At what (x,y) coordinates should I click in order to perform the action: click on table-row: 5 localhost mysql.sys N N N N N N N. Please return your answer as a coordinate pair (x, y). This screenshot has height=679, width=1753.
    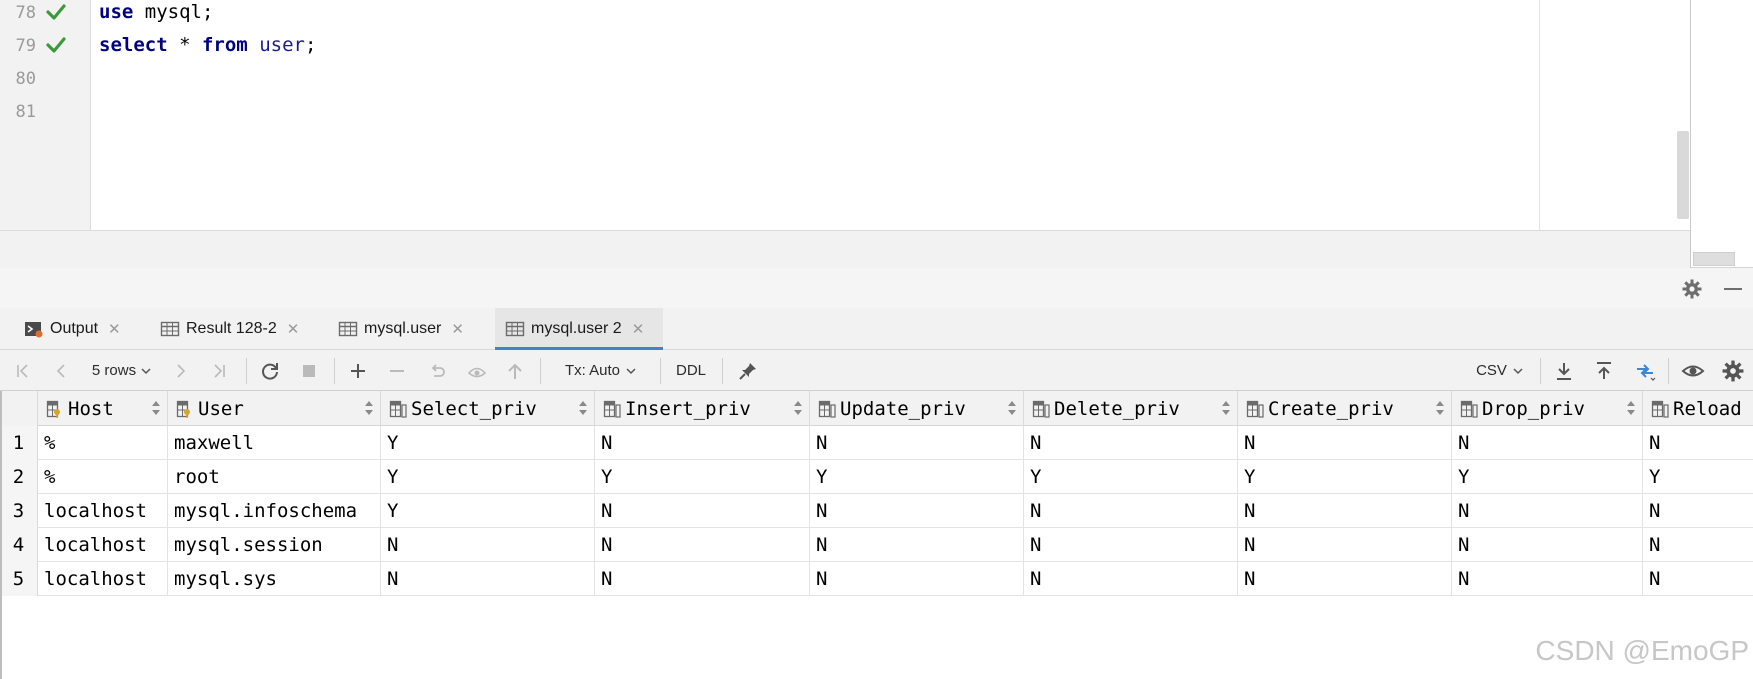
    Looking at the image, I should click on (876, 579).